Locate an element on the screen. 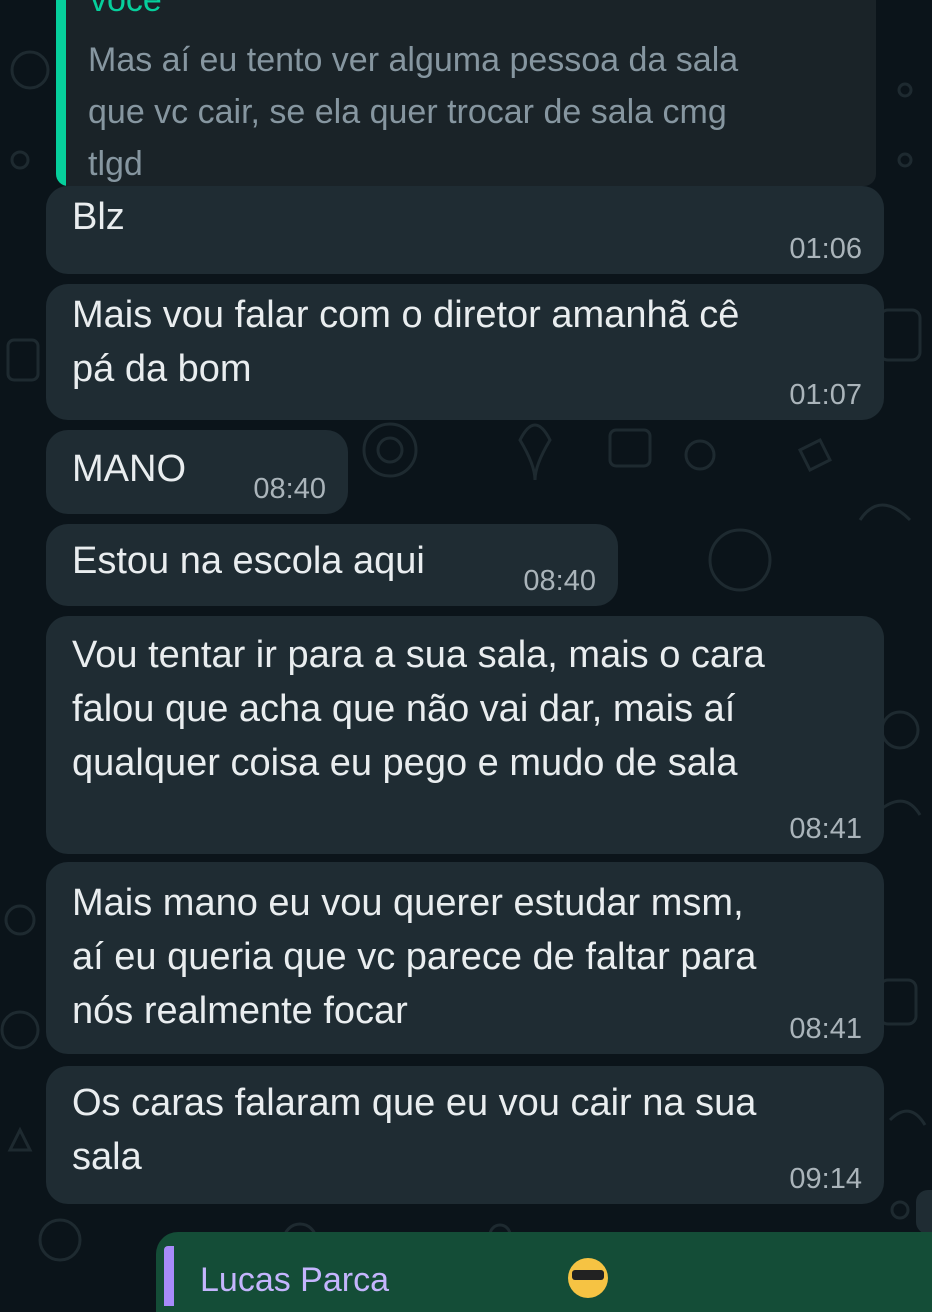 This screenshot has width=932, height=1312. message-timestamp: 01:07 is located at coordinates (825, 395).